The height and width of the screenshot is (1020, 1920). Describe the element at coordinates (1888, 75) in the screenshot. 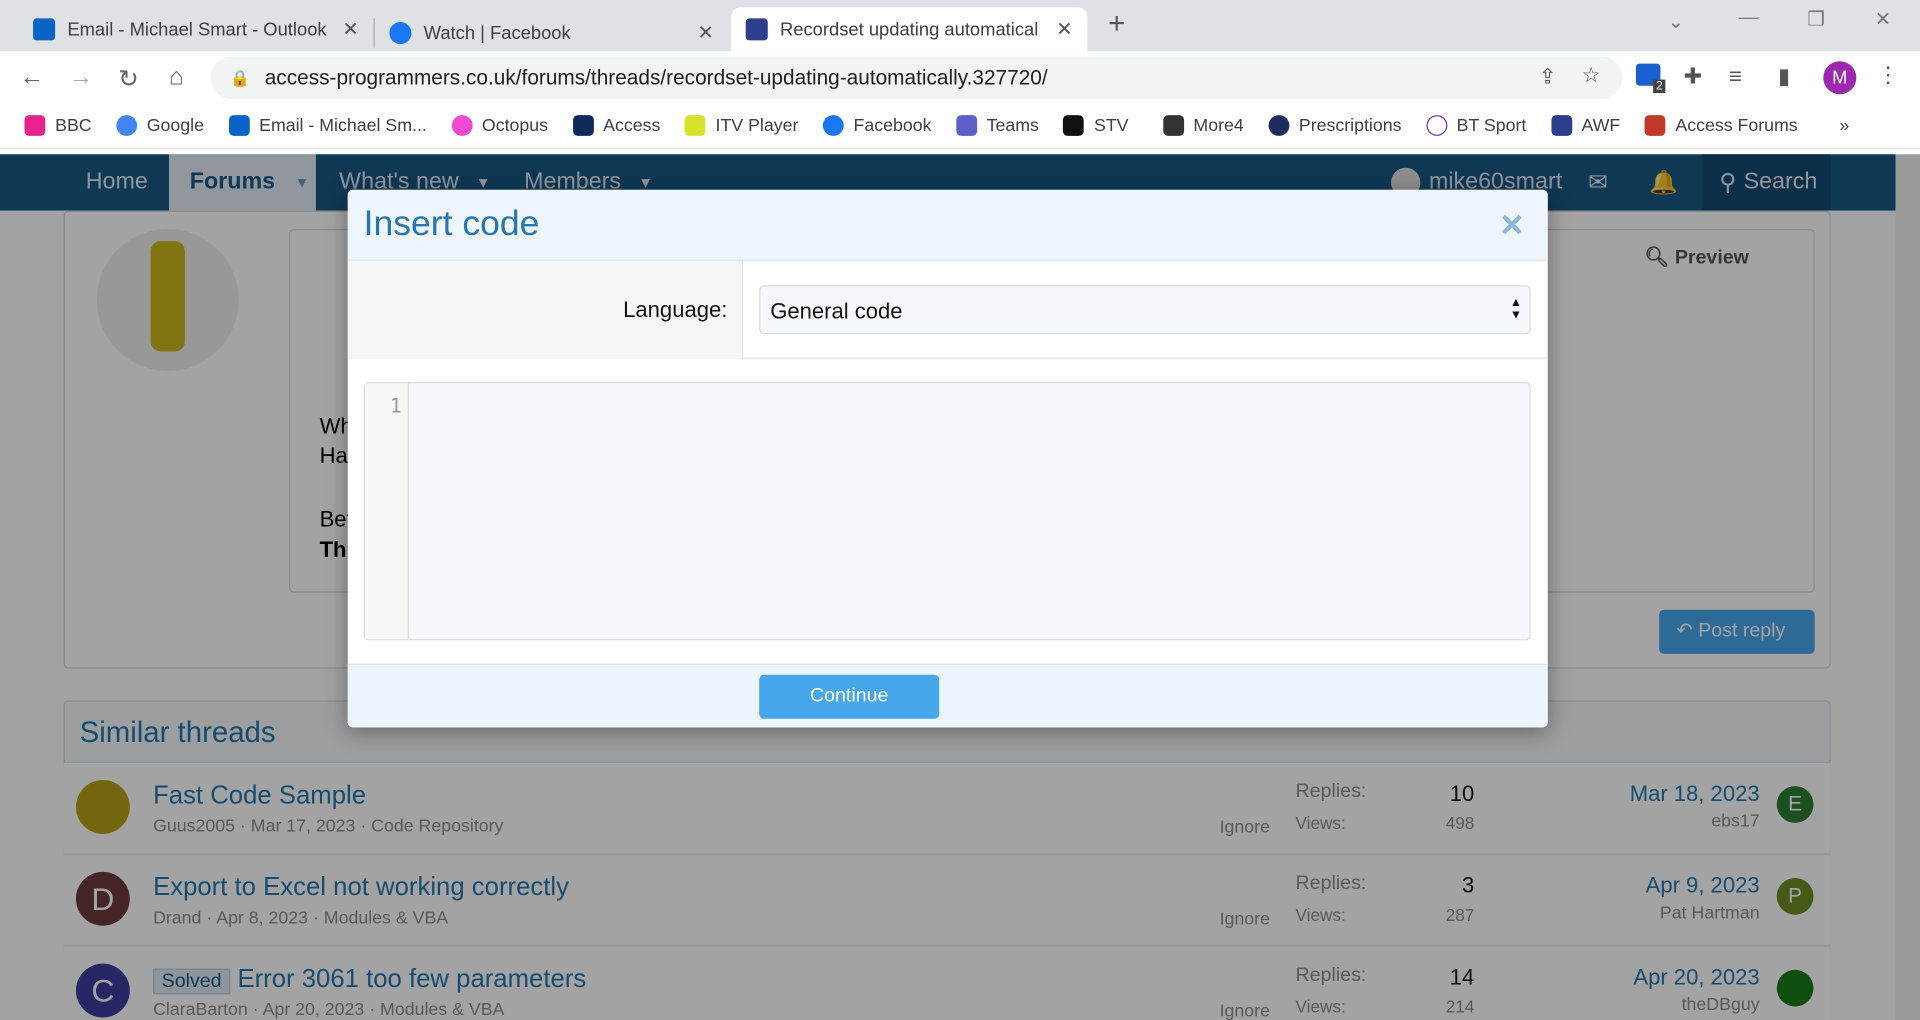

I see `menu-icon: ⋮` at that location.